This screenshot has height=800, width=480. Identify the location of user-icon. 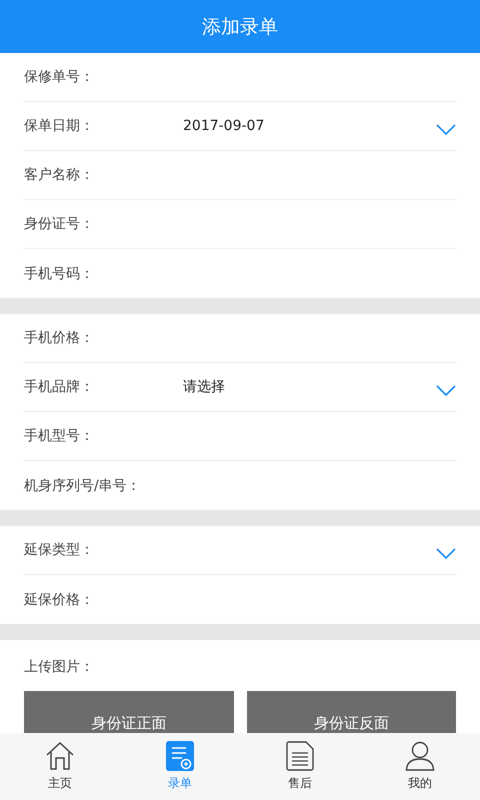
(420, 756).